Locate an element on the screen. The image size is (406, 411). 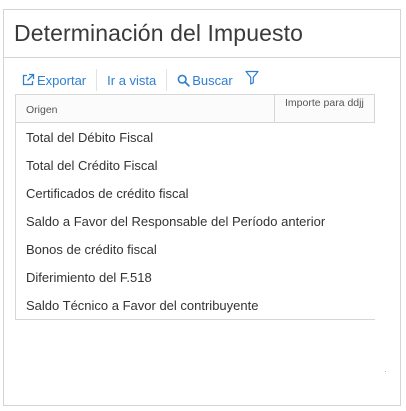
goto-view-button: Ir a vista is located at coordinates (131, 80).